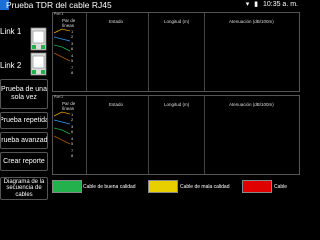 This screenshot has width=320, height=240. I want to click on cable-label: Cable, so click(281, 187).